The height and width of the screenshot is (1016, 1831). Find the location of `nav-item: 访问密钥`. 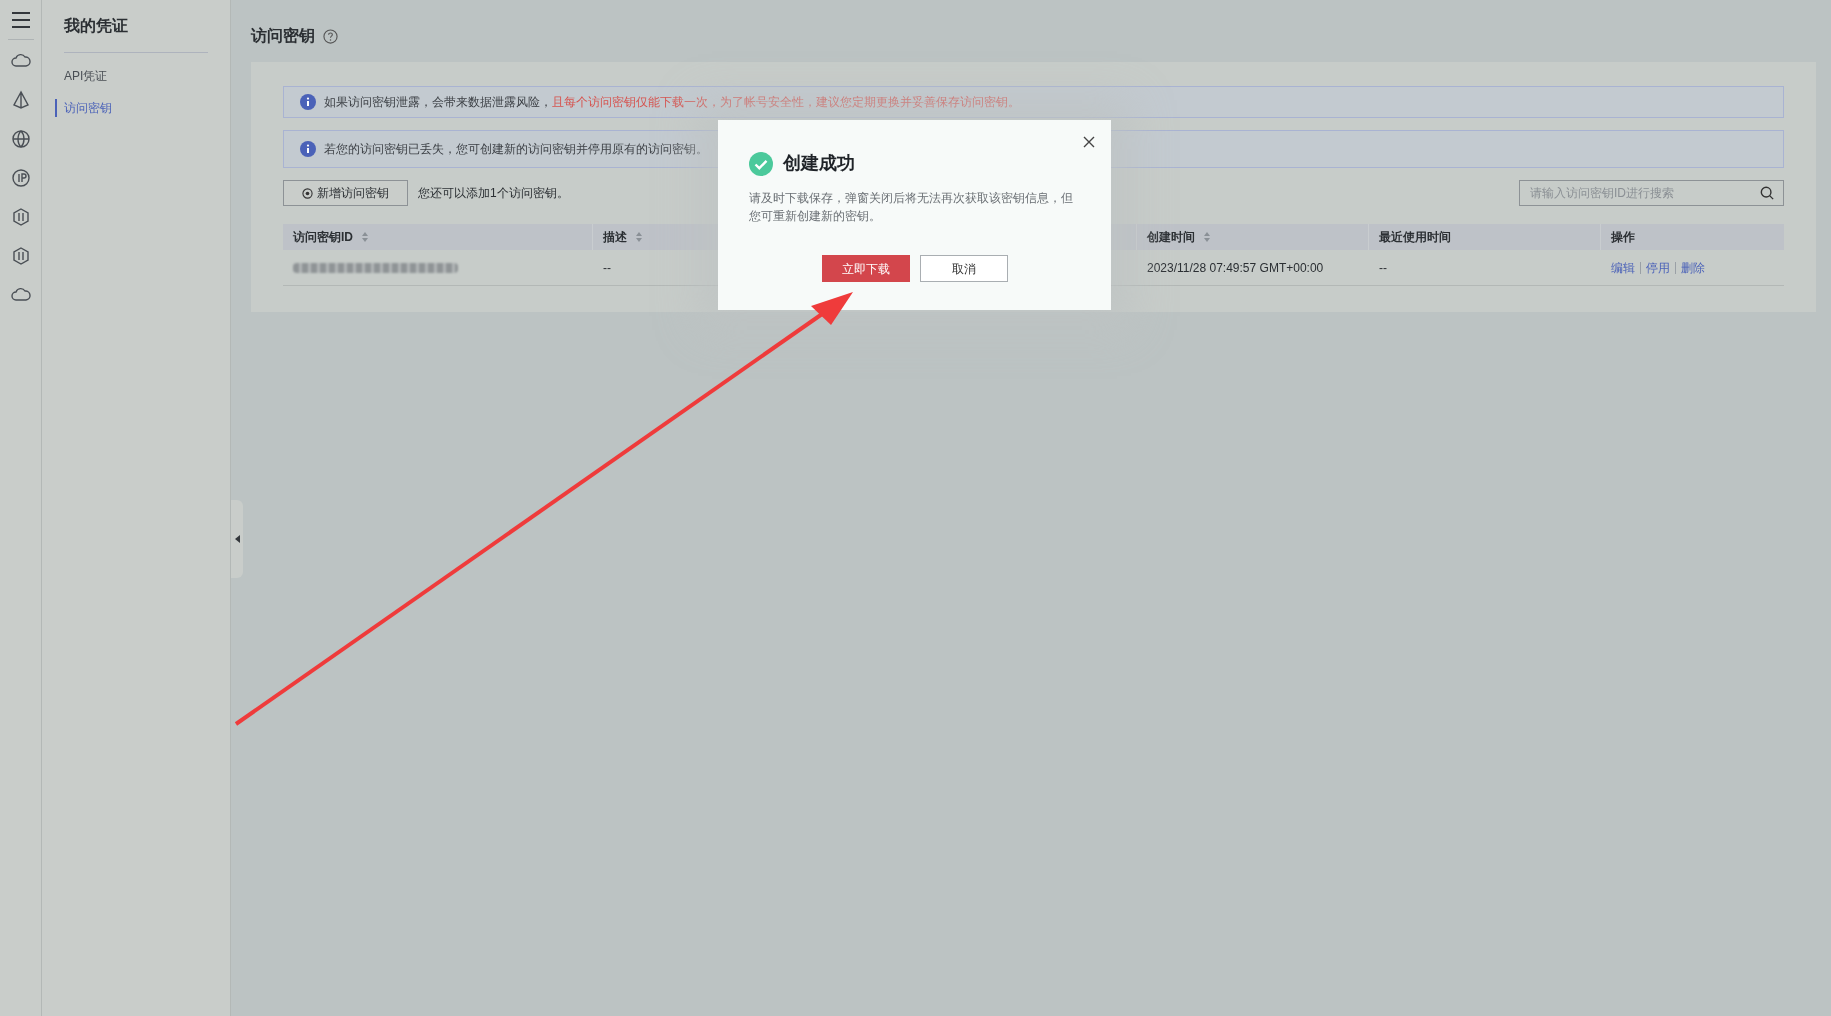

nav-item: 访问密钥 is located at coordinates (131, 108).